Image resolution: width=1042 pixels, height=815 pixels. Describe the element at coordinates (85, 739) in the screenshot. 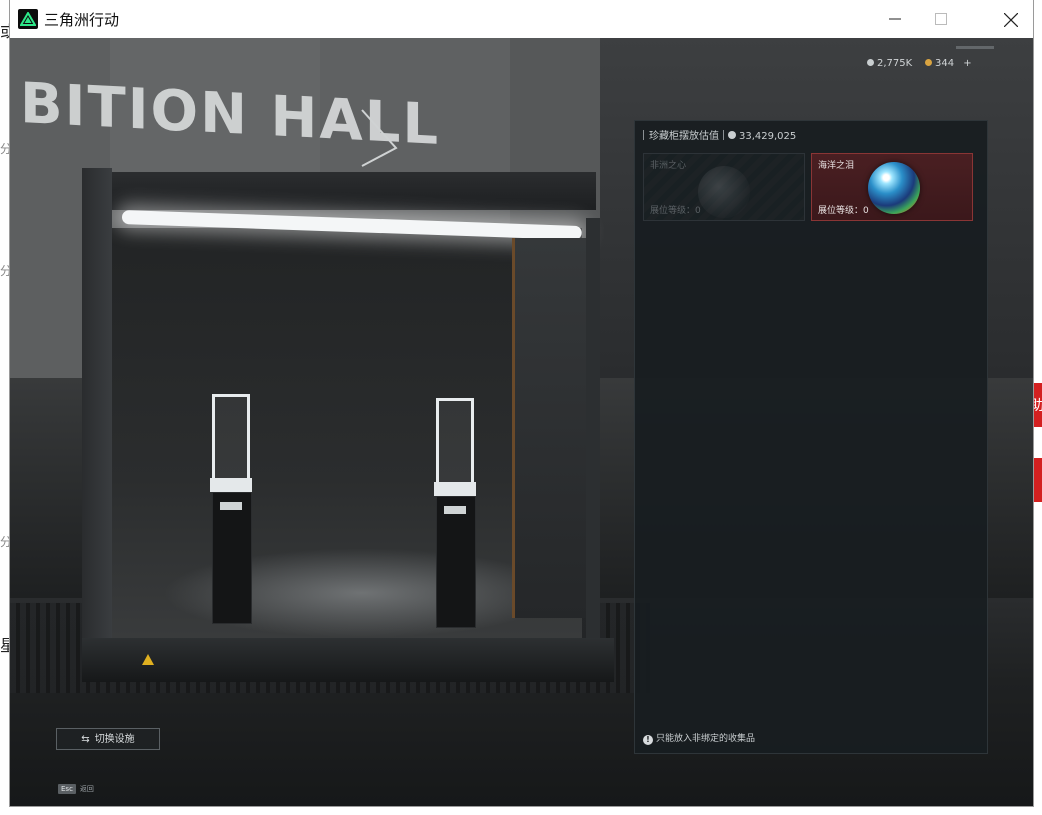

I see `switch-arrows-icon: ⇆` at that location.